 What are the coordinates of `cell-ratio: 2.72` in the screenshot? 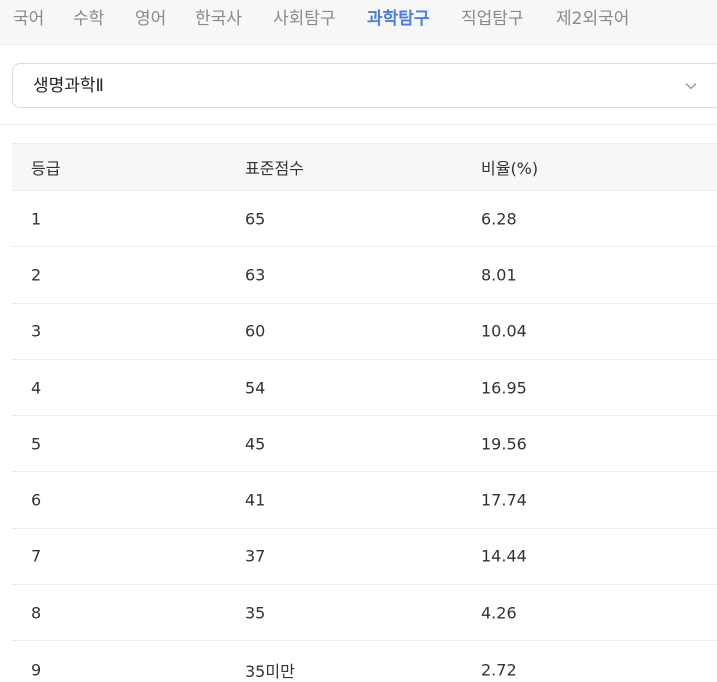 It's located at (499, 670).